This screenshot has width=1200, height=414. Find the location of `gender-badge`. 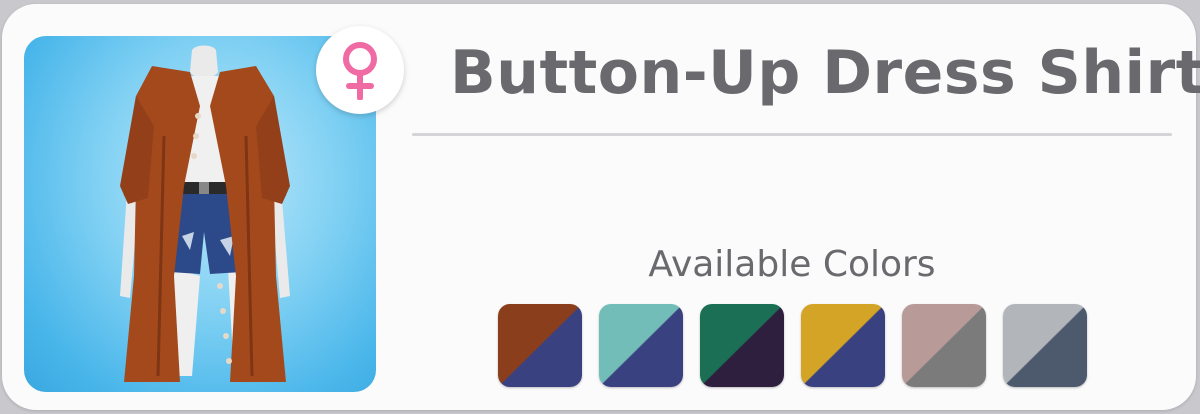

gender-badge is located at coordinates (360, 70).